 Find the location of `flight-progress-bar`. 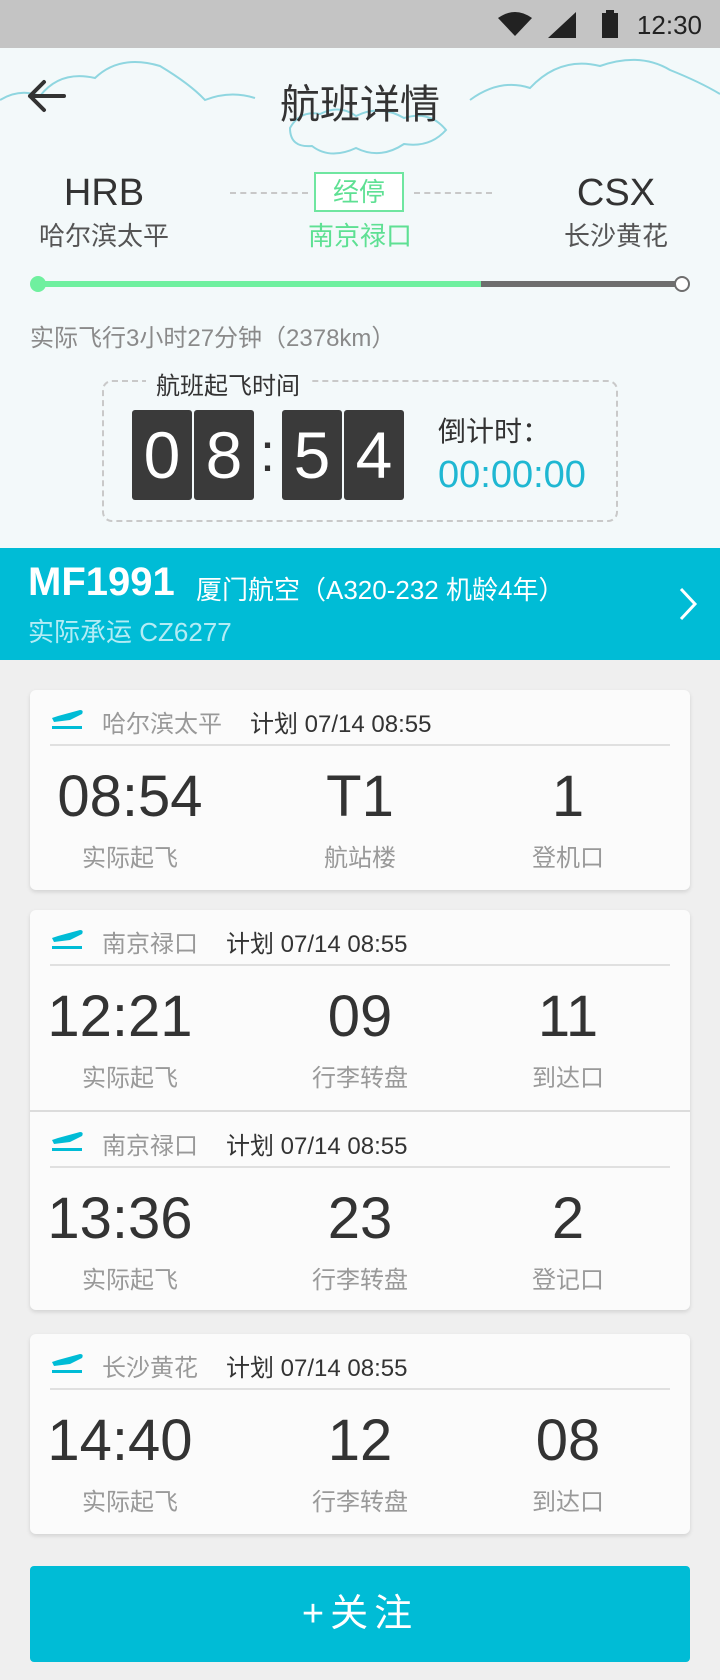

flight-progress-bar is located at coordinates (360, 284).